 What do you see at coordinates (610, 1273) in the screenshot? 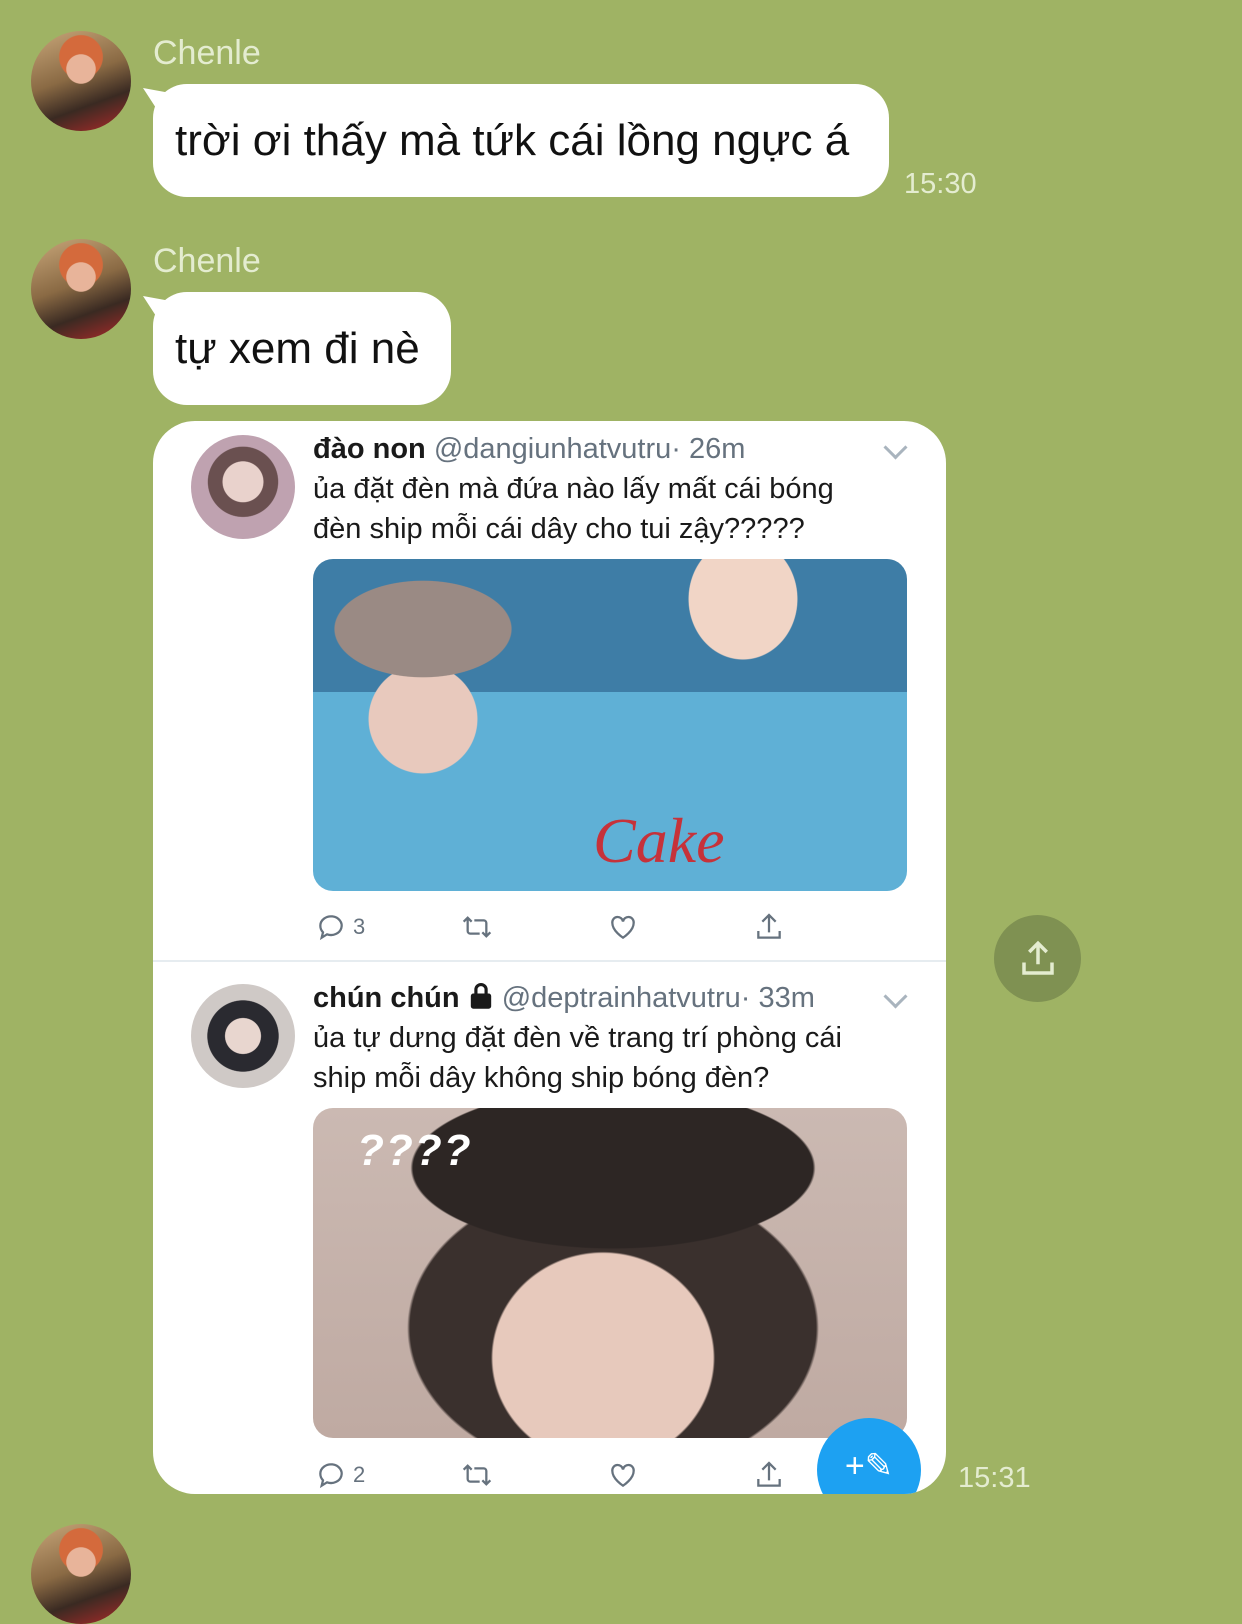
I see `tweet-photo: ????` at bounding box center [610, 1273].